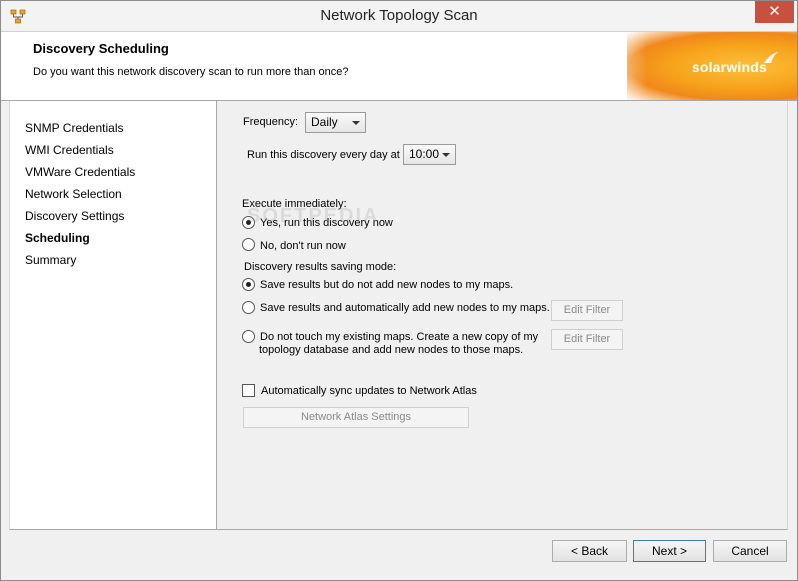 The width and height of the screenshot is (798, 581). Describe the element at coordinates (50, 260) in the screenshot. I see `nav-item-summary: Summary` at that location.